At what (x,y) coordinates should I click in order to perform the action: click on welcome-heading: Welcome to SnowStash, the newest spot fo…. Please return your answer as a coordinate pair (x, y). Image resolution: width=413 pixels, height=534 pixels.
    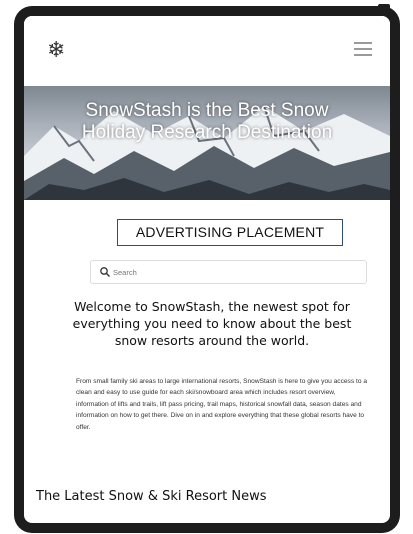
    Looking at the image, I should click on (212, 323).